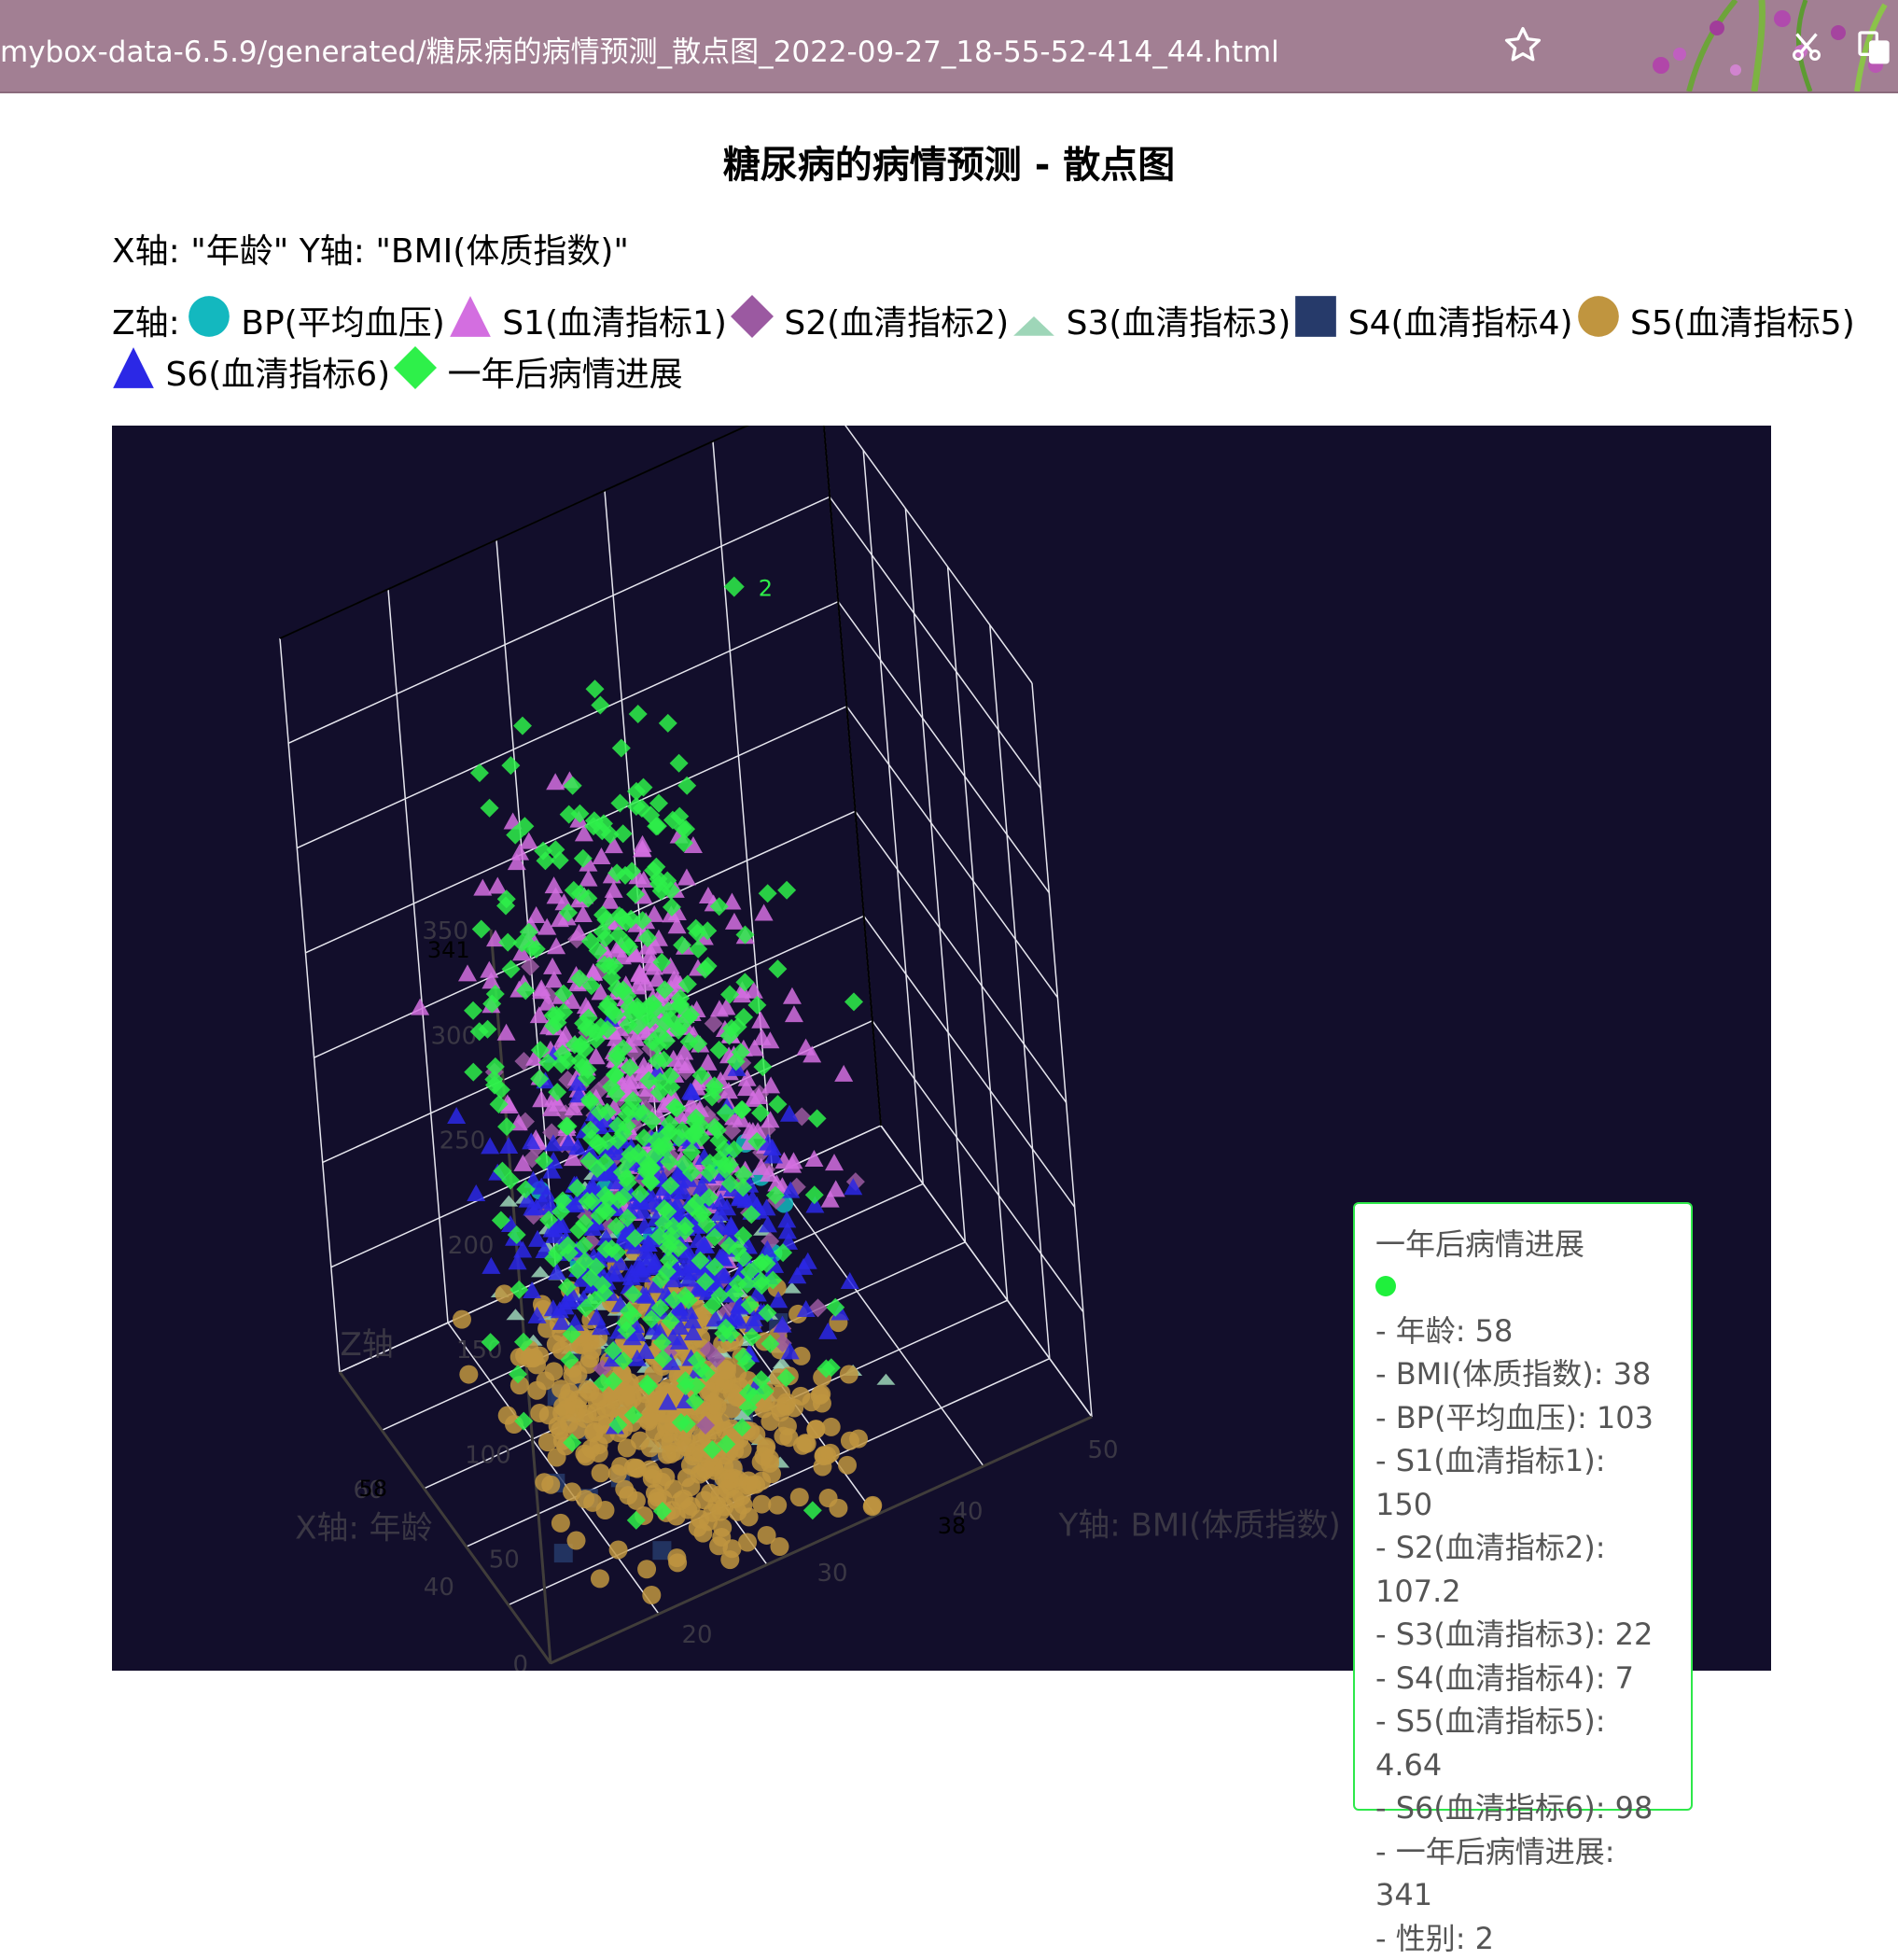  What do you see at coordinates (251, 372) in the screenshot?
I see `legend-item: S6(血清指标6)` at bounding box center [251, 372].